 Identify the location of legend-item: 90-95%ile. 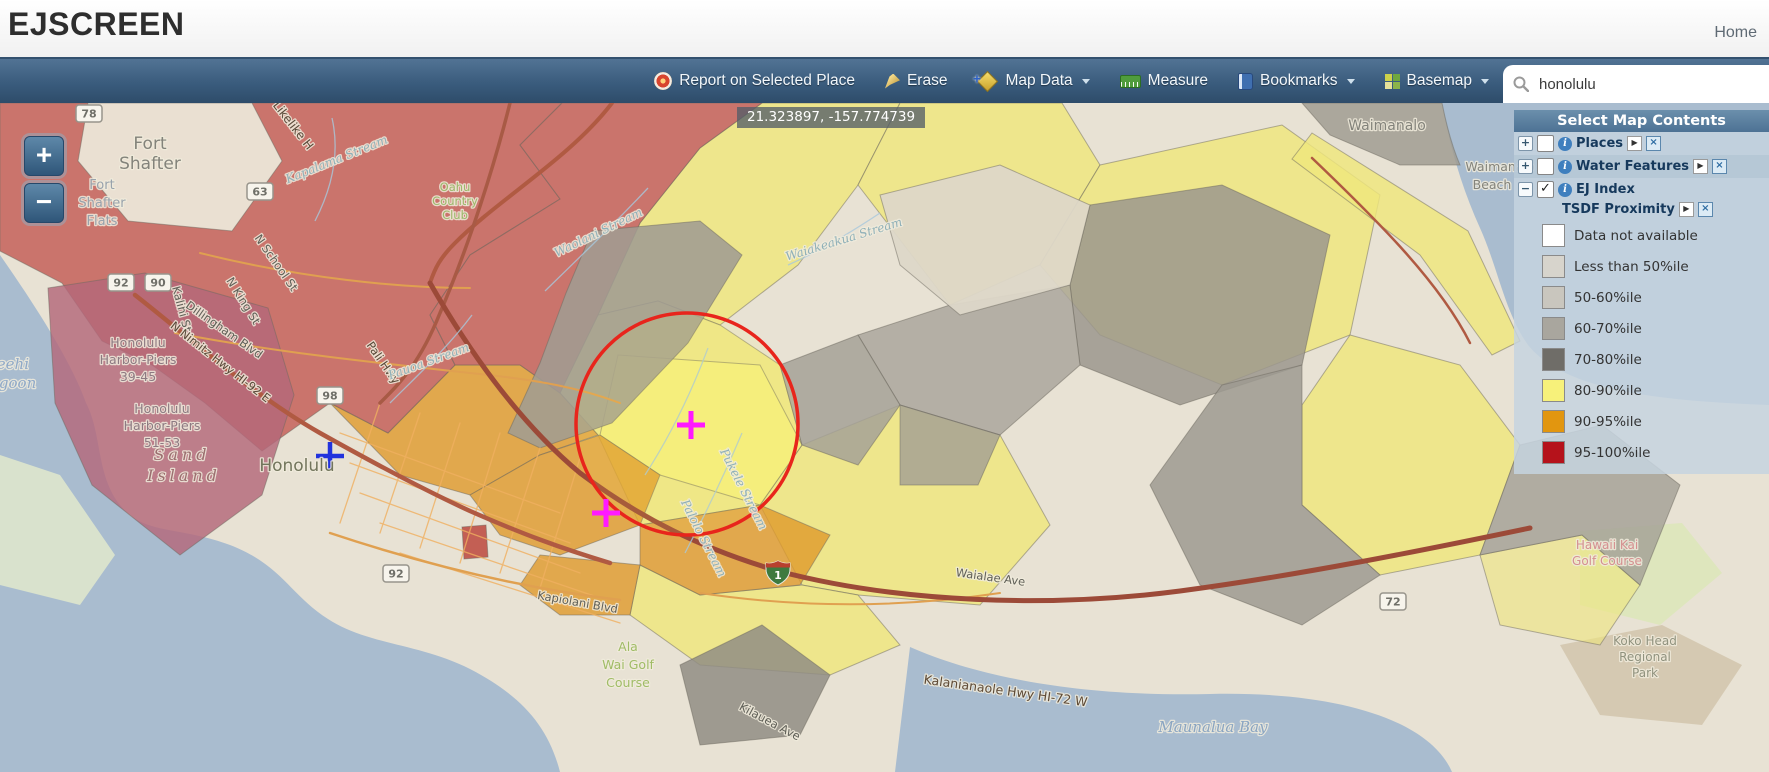
(1641, 421).